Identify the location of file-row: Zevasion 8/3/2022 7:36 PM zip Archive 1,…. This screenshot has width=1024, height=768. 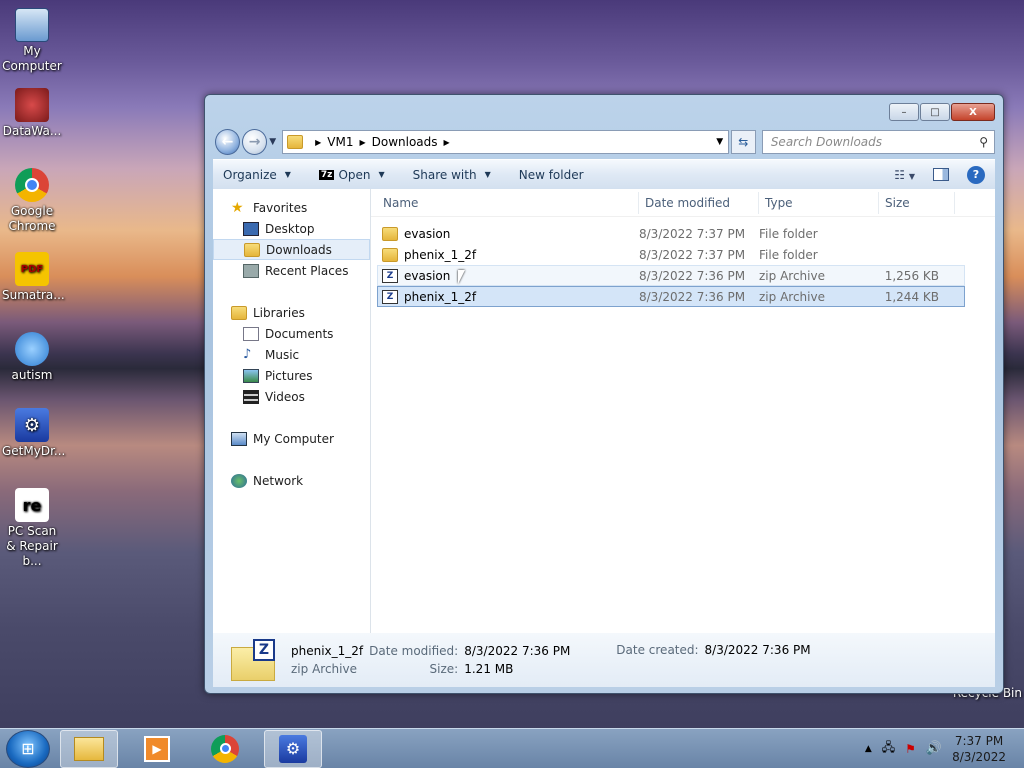
(671, 275).